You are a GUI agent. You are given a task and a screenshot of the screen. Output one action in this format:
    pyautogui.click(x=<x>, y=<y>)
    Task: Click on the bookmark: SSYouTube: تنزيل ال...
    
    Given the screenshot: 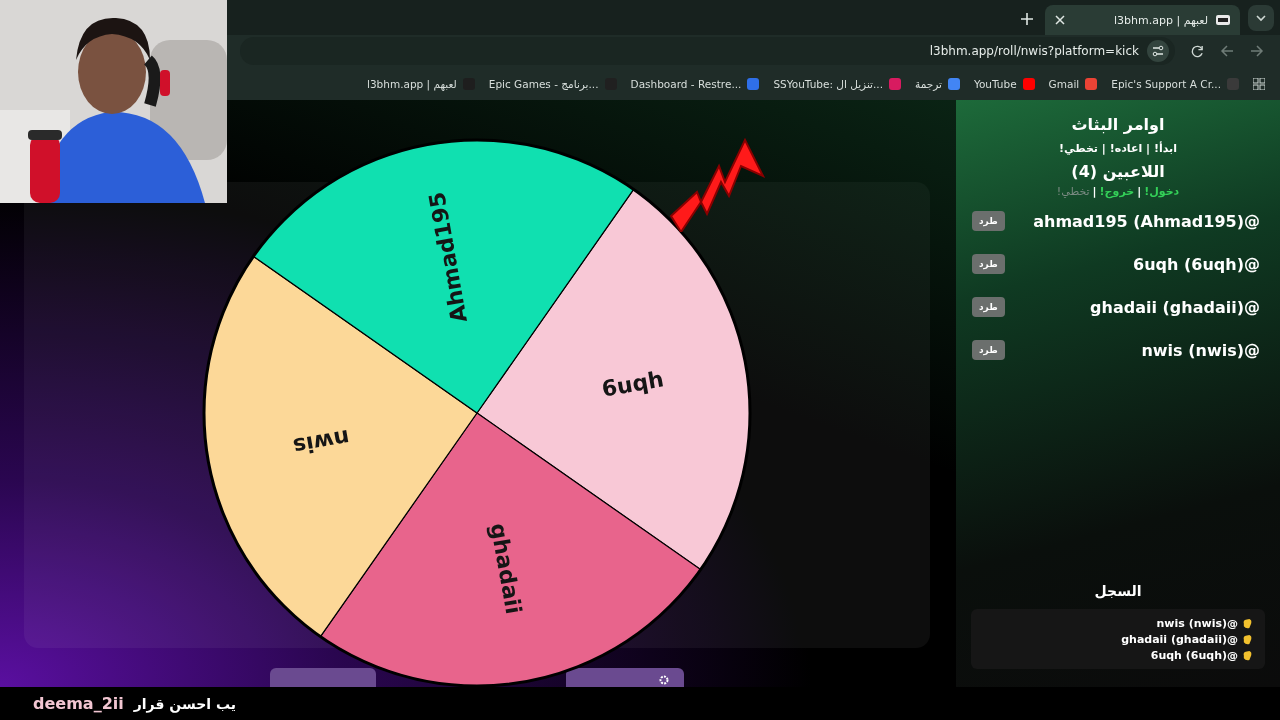 What is the action you would take?
    pyautogui.click(x=837, y=83)
    